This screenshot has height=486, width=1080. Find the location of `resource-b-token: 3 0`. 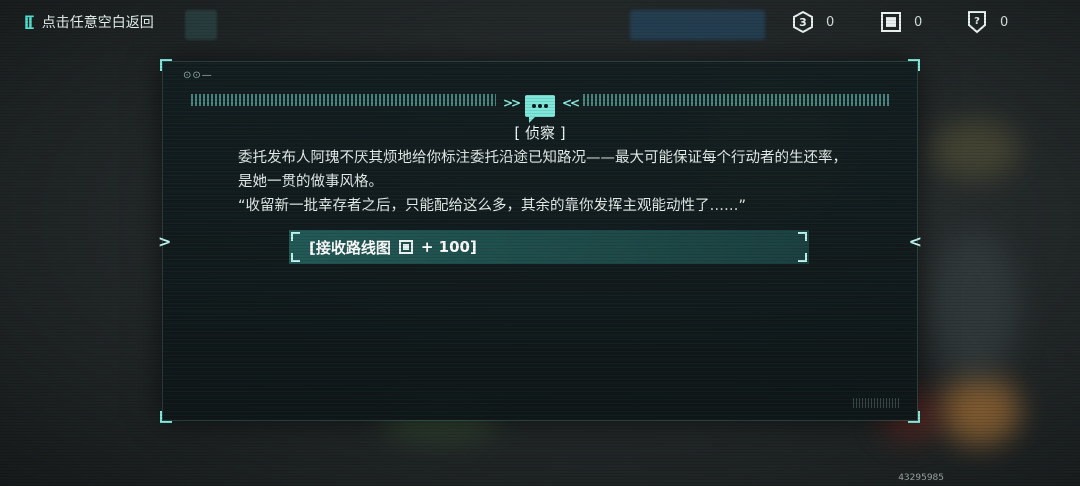

resource-b-token: 3 0 is located at coordinates (813, 22).